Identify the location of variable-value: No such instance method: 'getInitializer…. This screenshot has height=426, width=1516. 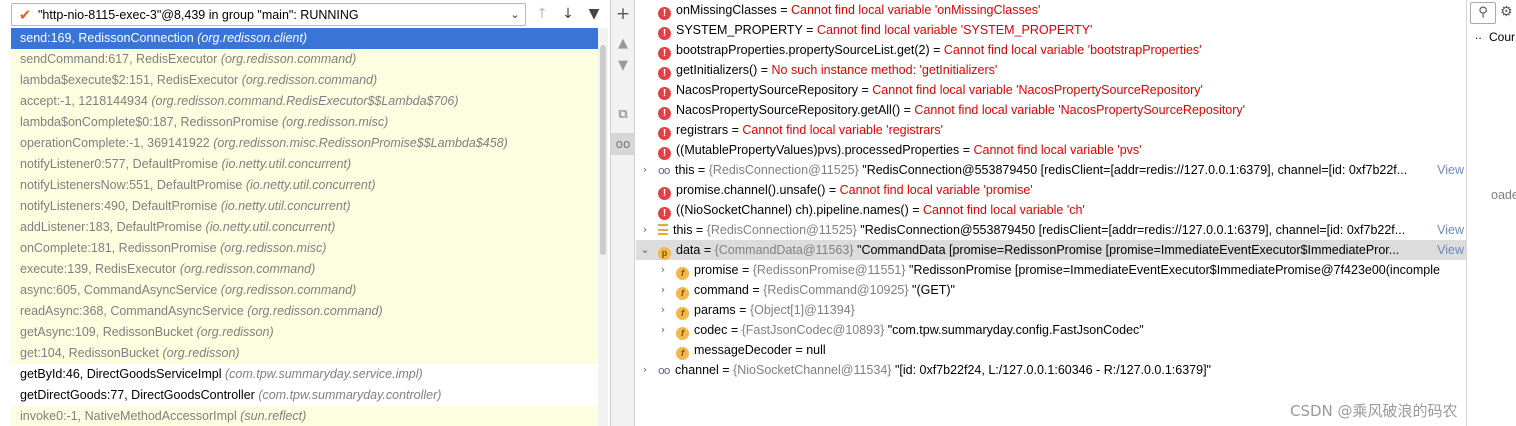
(884, 70).